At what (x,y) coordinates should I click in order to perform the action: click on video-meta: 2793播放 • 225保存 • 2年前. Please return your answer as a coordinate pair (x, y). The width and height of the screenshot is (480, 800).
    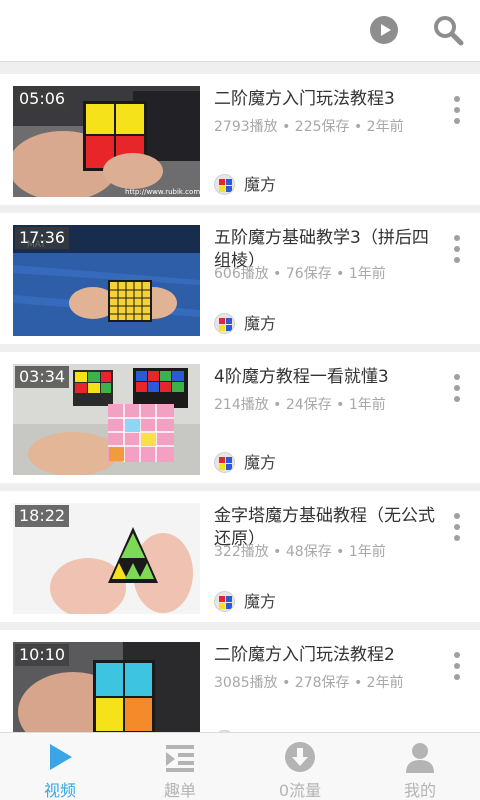
    Looking at the image, I should click on (309, 127).